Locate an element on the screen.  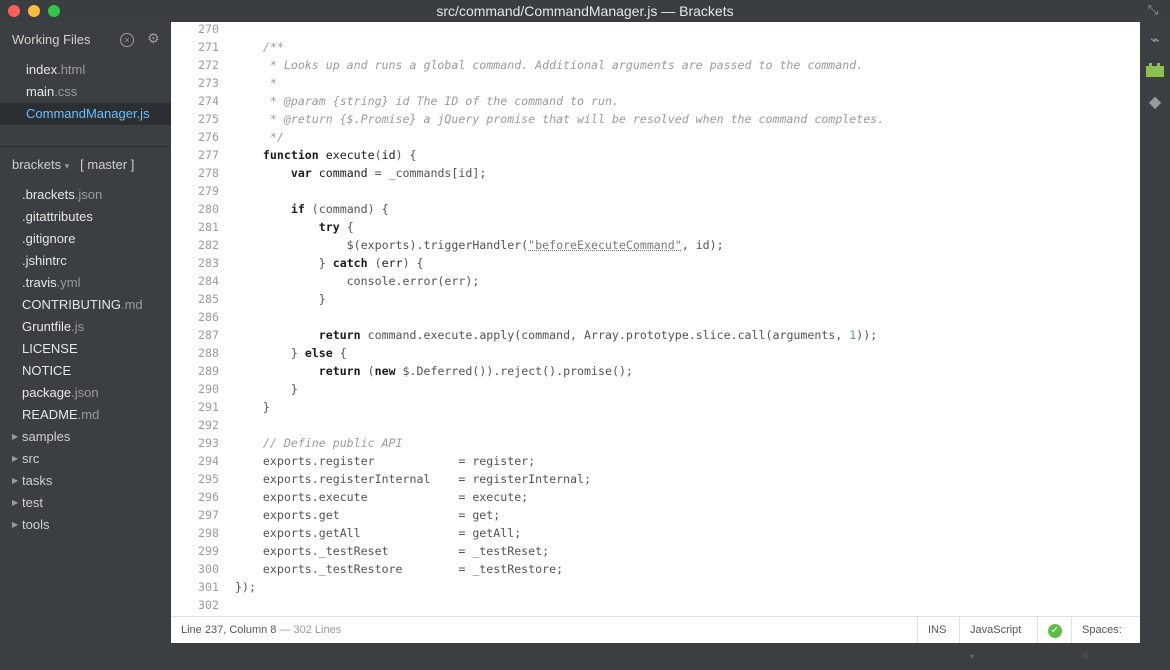
code-line: 273 * is located at coordinates (655, 83).